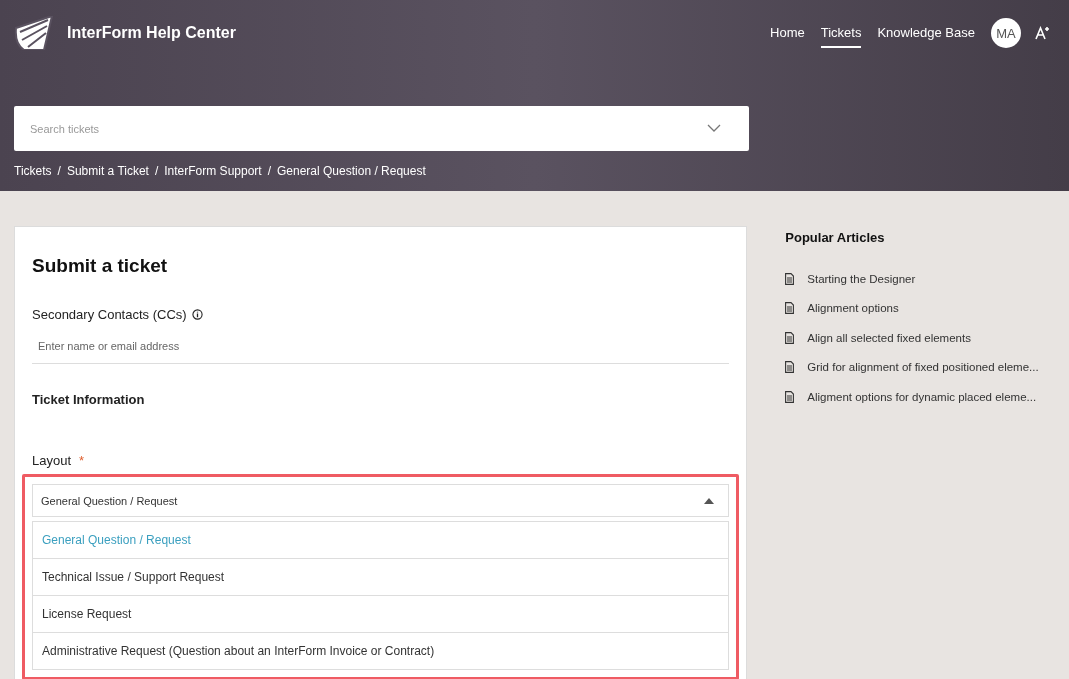  What do you see at coordinates (841, 33) in the screenshot?
I see `nav-link: Tickets` at bounding box center [841, 33].